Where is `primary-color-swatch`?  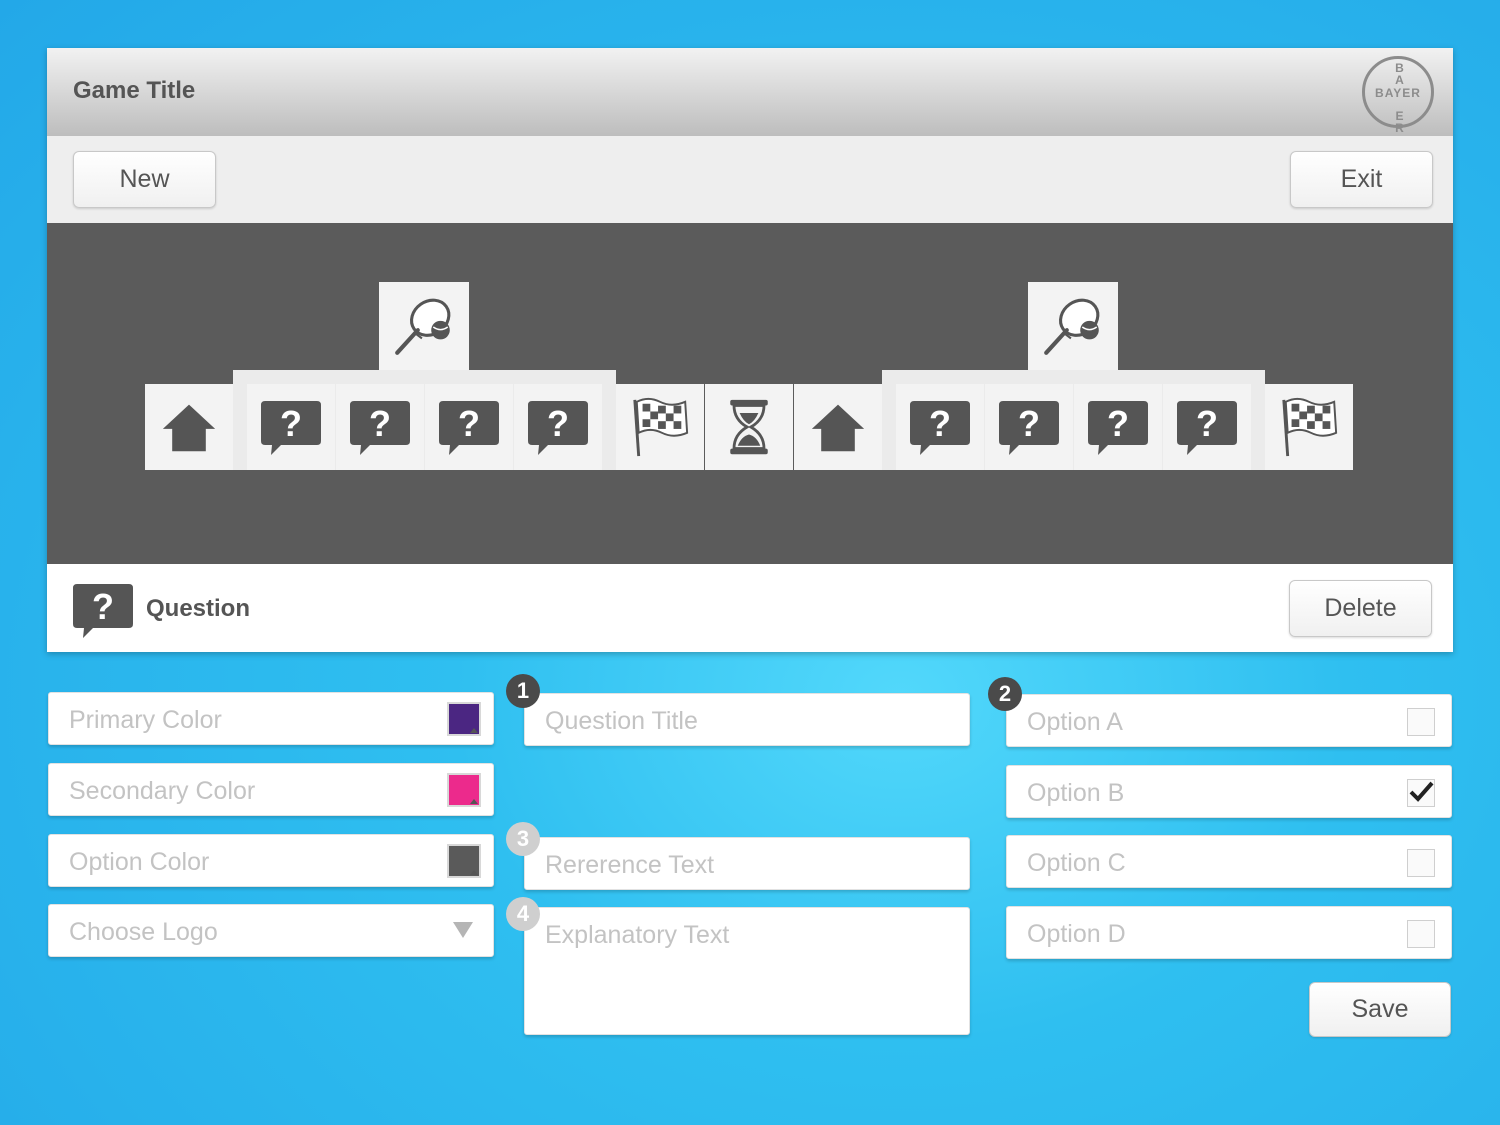
primary-color-swatch is located at coordinates (464, 719).